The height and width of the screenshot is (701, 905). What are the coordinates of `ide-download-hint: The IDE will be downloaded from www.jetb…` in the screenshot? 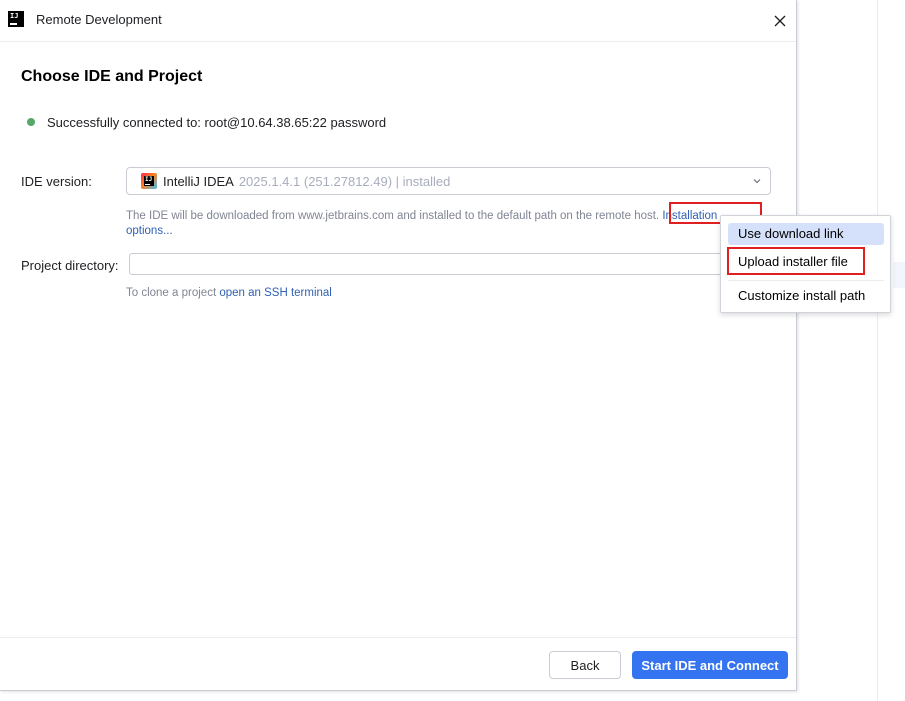 It's located at (421, 224).